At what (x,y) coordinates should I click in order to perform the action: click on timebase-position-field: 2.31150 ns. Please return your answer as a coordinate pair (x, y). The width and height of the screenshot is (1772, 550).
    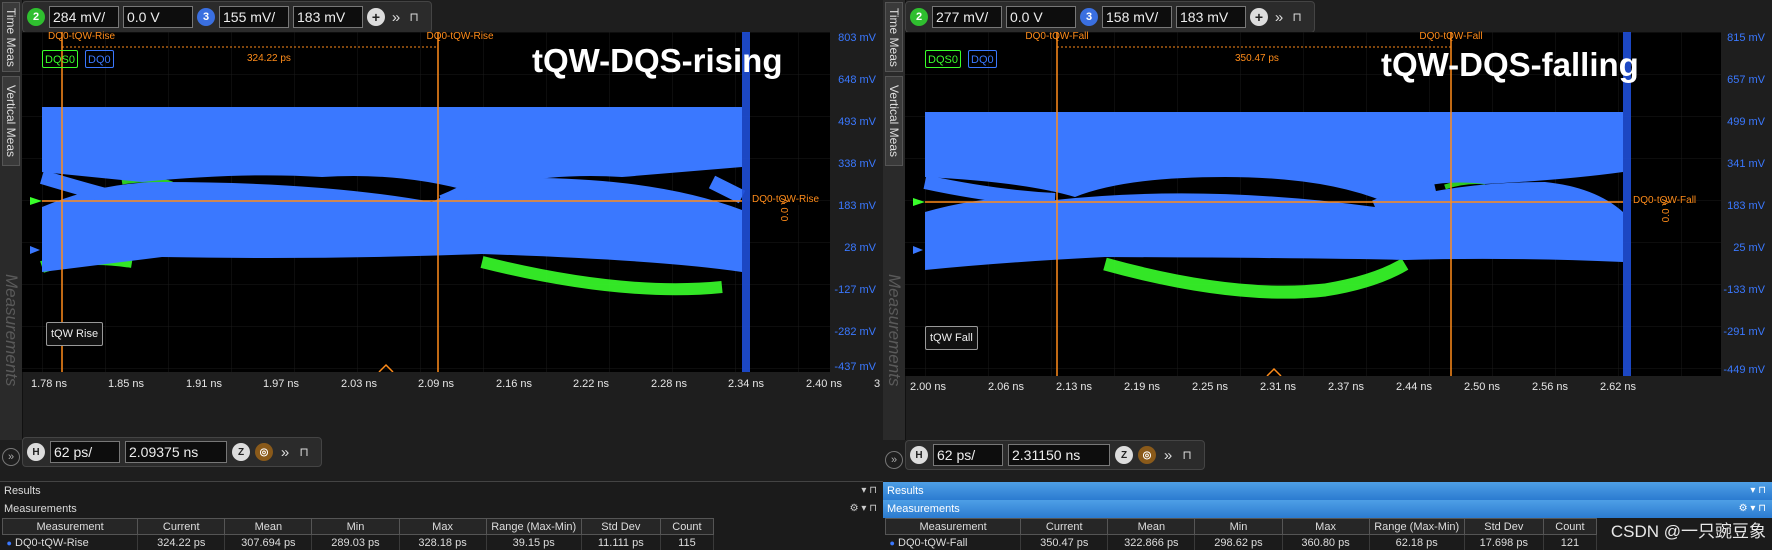
    Looking at the image, I should click on (1059, 455).